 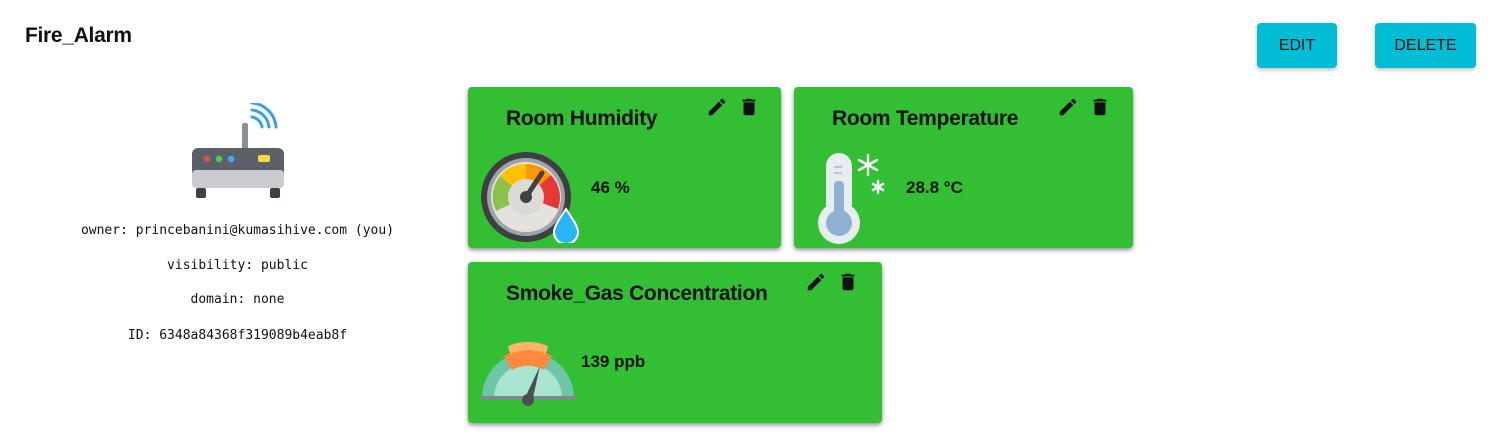 What do you see at coordinates (238, 150) in the screenshot?
I see `router-icon` at bounding box center [238, 150].